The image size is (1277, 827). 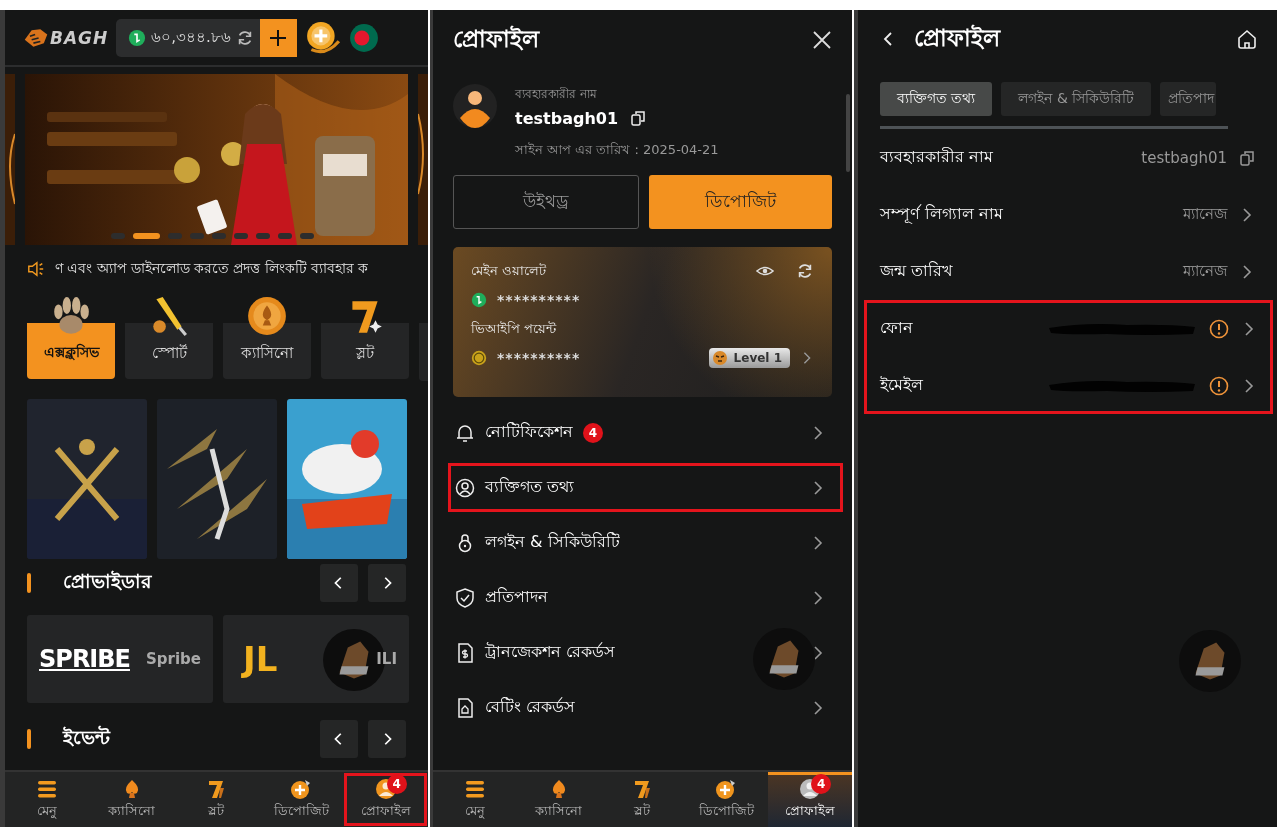 What do you see at coordinates (1076, 99) in the screenshot?
I see `tab: লগইন & সিকিউরিটি` at bounding box center [1076, 99].